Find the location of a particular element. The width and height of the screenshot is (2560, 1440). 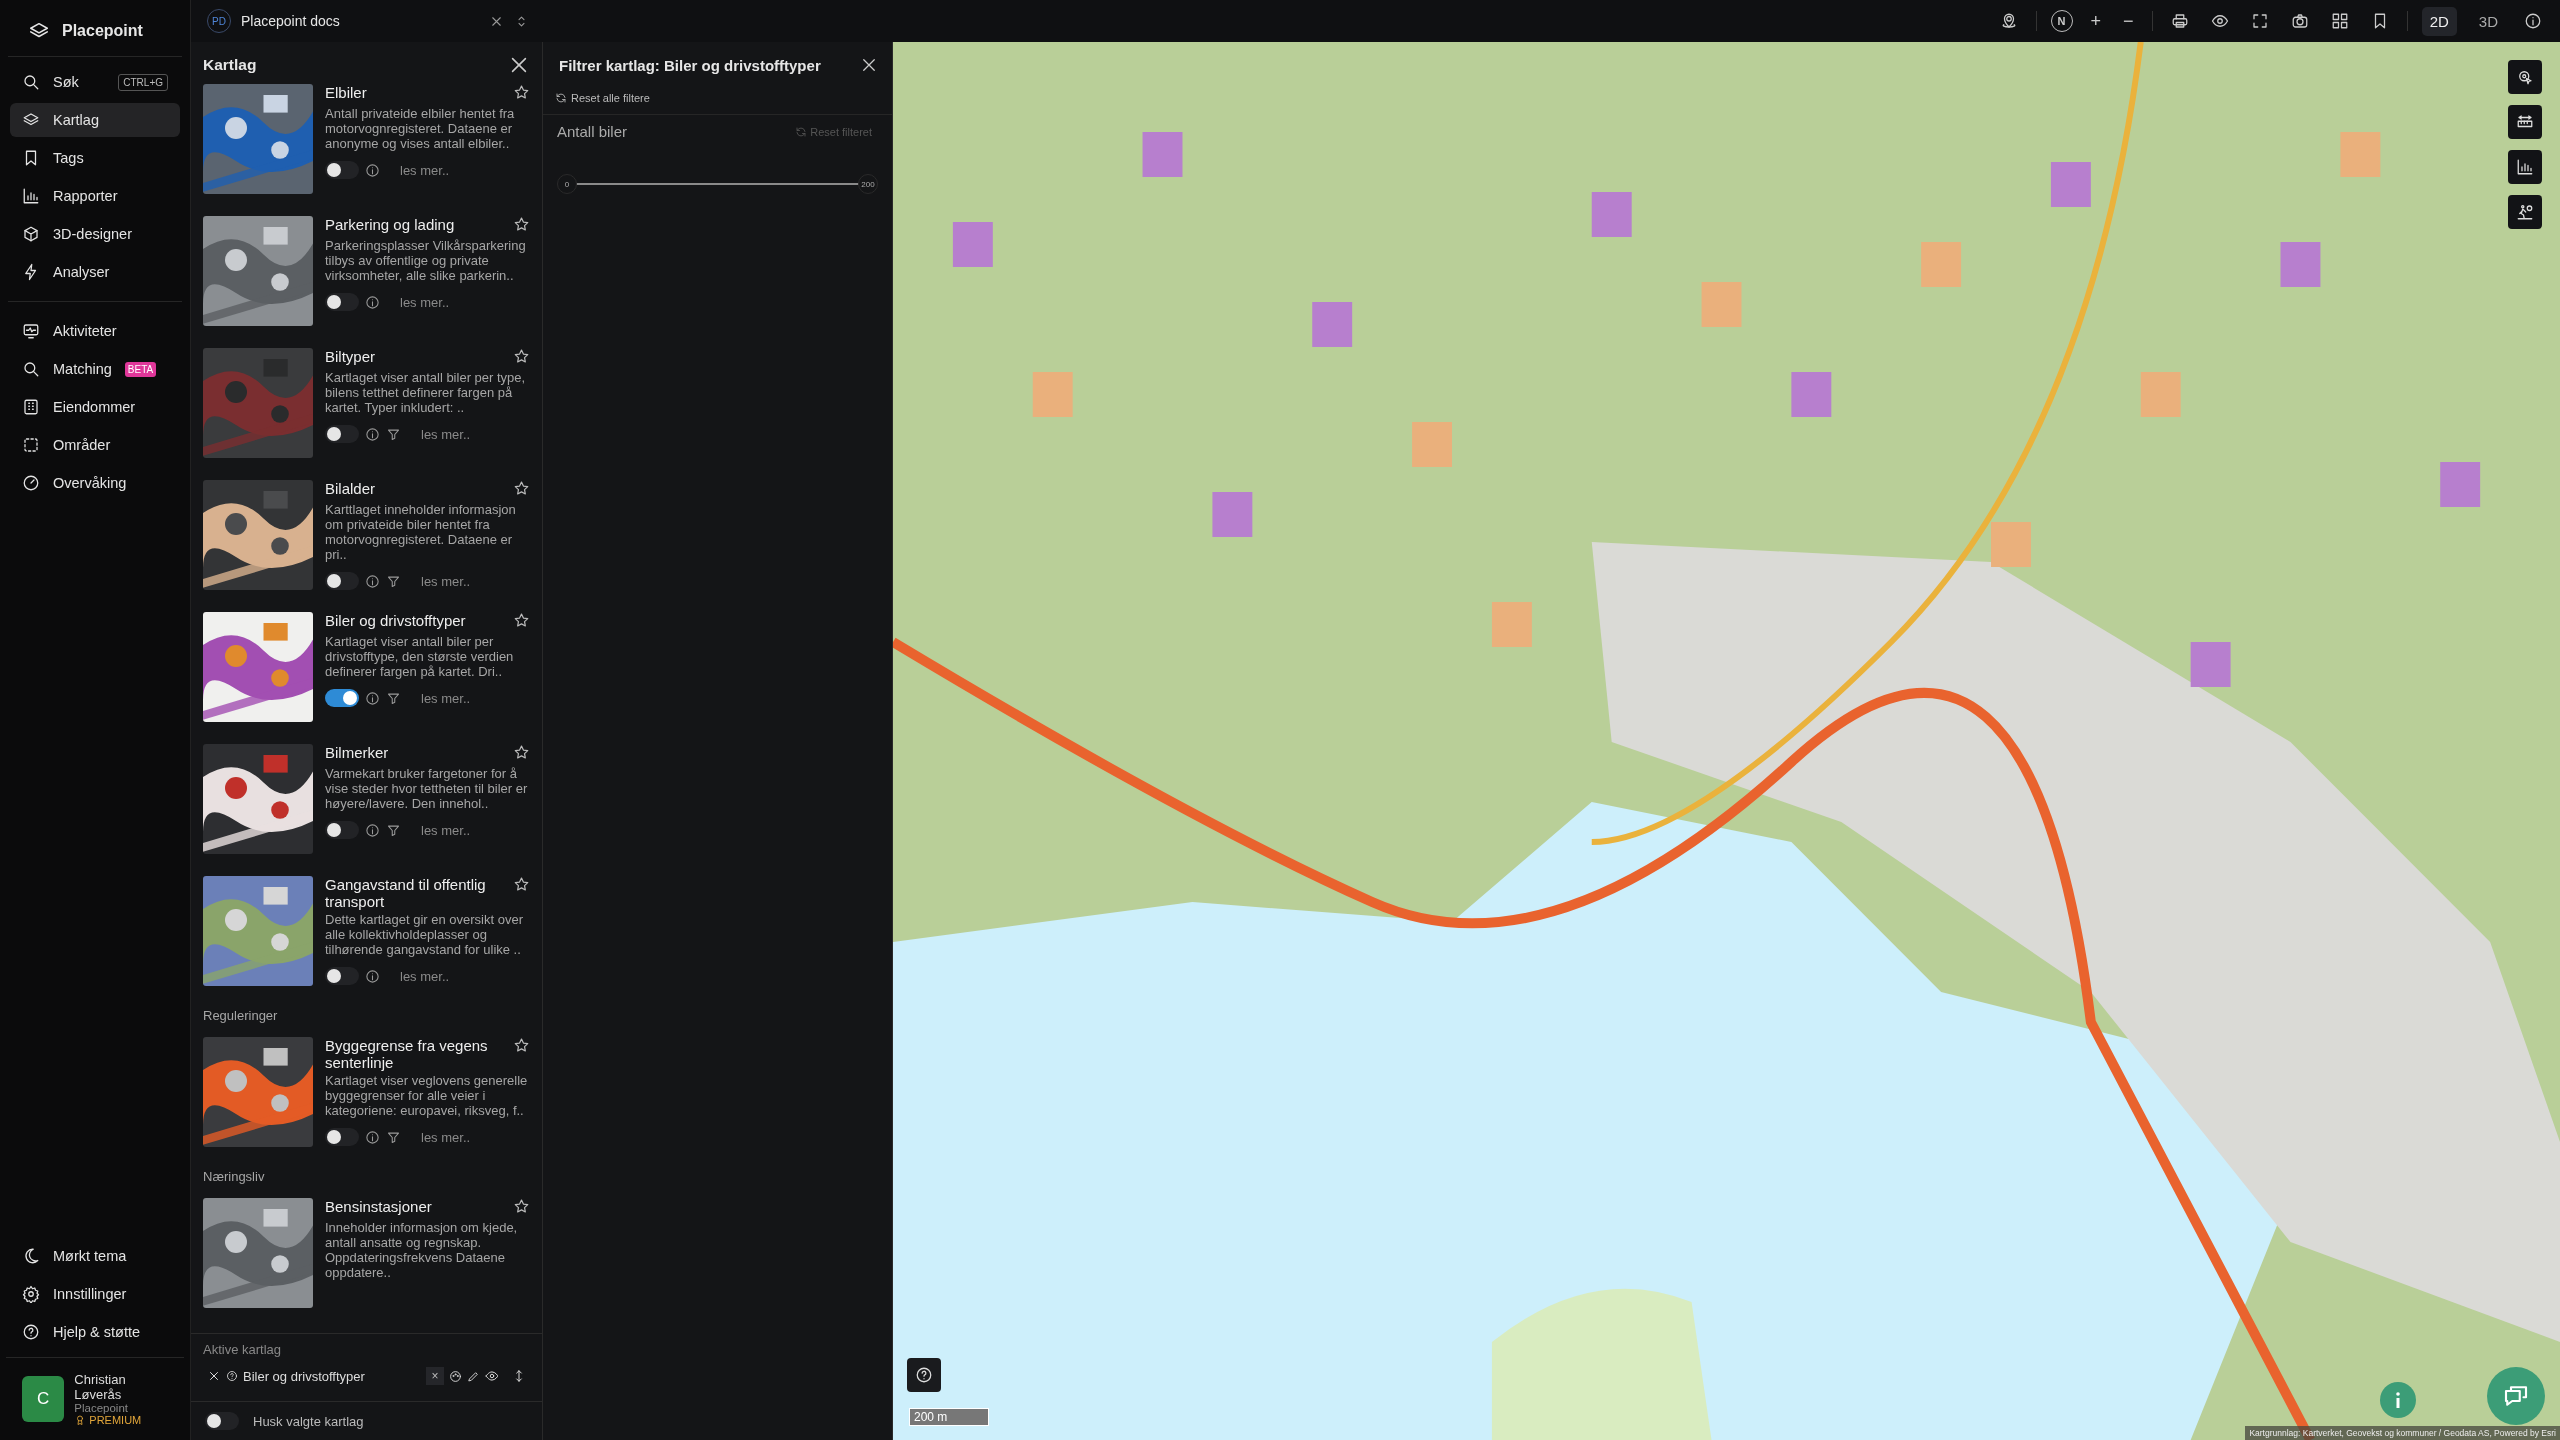

layer-description: Dette kartlaget gir en oversikt over alle kollektivholdeplasser og tilhørende gangavstand for ulike .. is located at coordinates (424, 934).